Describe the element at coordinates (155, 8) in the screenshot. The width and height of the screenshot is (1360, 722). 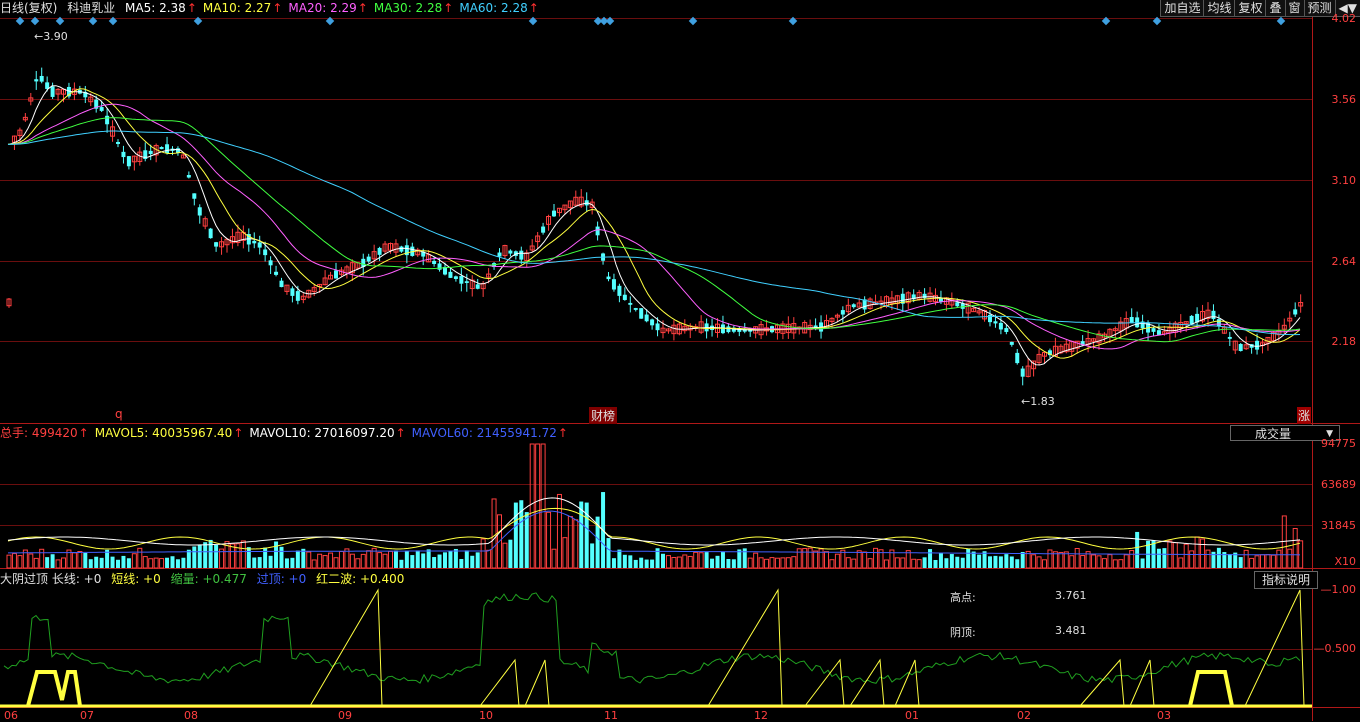
I see `ma-label-0: MA5: 2.38` at that location.